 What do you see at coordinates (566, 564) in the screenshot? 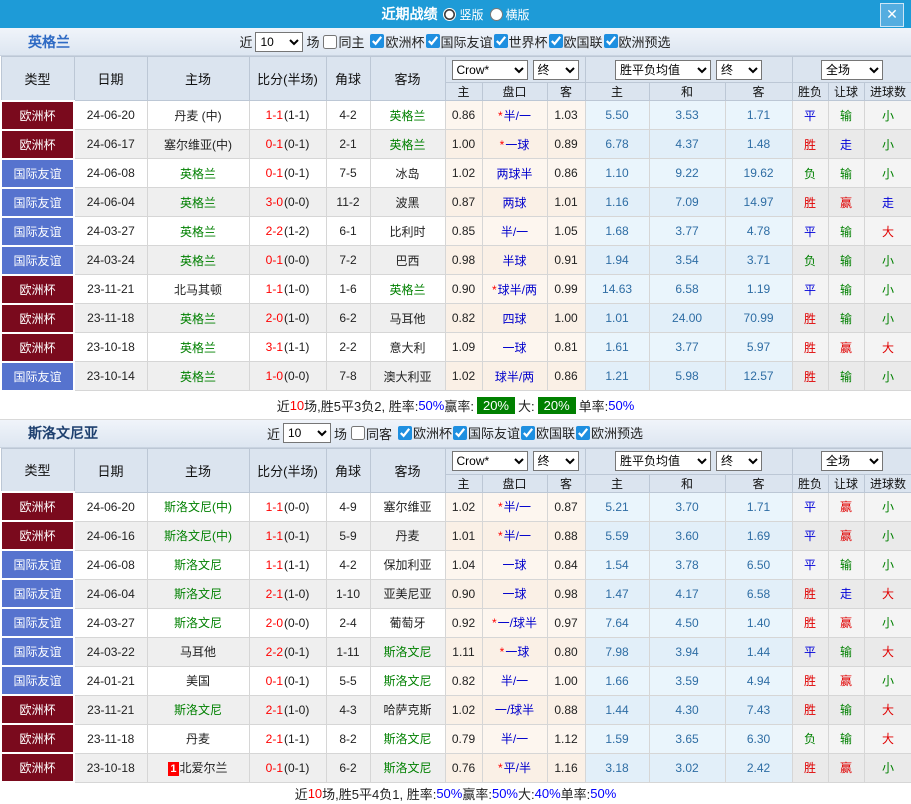
I see `away-odds-cell: 0.84` at bounding box center [566, 564].